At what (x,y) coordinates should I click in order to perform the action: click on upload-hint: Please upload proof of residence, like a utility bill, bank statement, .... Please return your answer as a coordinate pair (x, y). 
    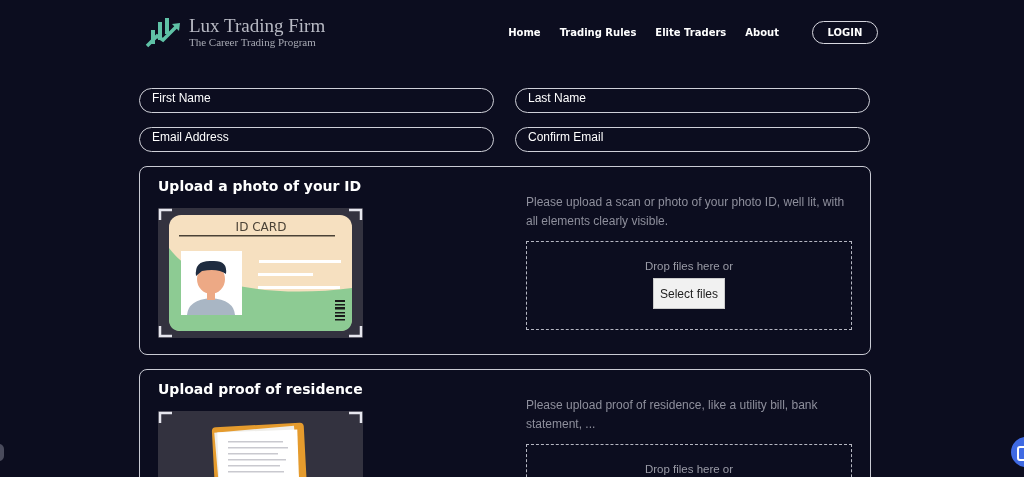
    Looking at the image, I should click on (672, 415).